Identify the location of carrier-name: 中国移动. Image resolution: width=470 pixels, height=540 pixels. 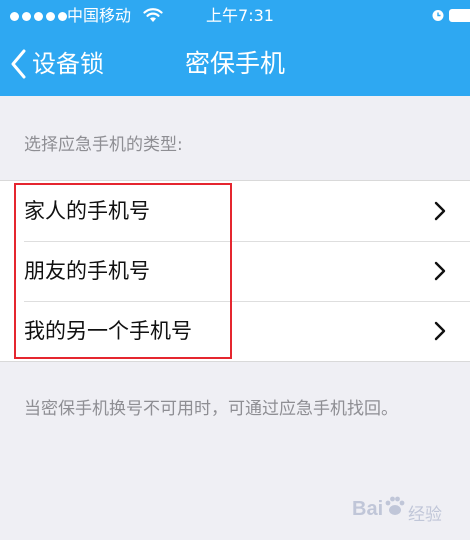
(99, 15).